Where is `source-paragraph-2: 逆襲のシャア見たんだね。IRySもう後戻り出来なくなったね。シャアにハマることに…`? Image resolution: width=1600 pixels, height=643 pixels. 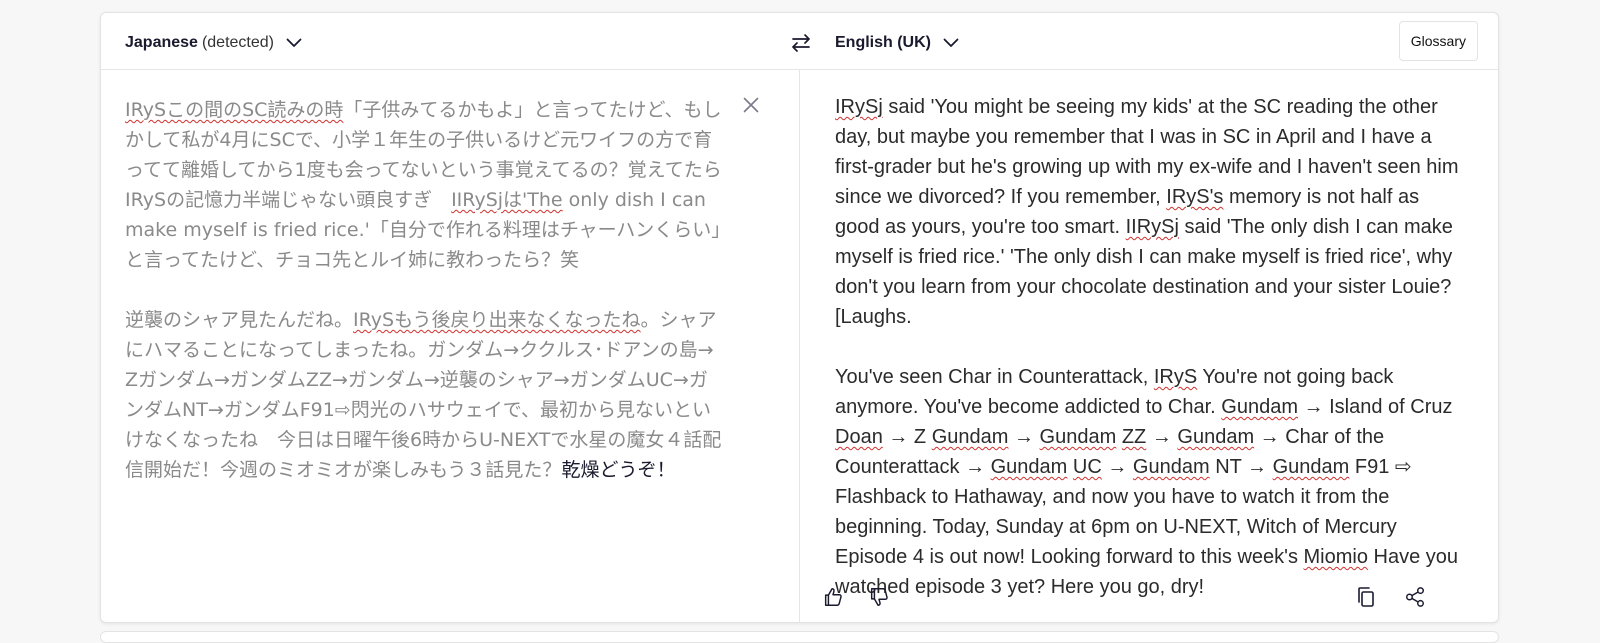 source-paragraph-2: 逆襲のシャア見たんだね。IRySもう後戻り出来なくなったね。シャアにハマることに… is located at coordinates (425, 395).